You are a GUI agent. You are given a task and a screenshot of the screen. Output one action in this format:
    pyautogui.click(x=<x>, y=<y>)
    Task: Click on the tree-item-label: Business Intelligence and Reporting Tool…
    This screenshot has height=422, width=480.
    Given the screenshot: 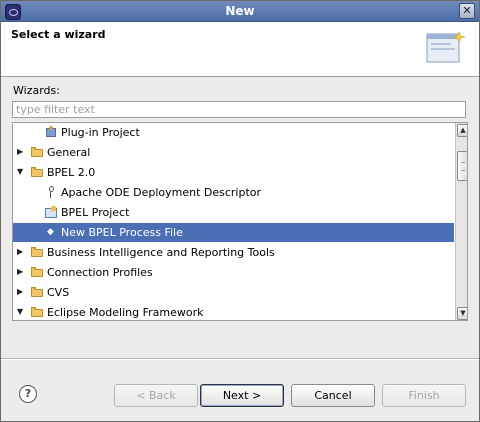 What is the action you would take?
    pyautogui.click(x=161, y=252)
    